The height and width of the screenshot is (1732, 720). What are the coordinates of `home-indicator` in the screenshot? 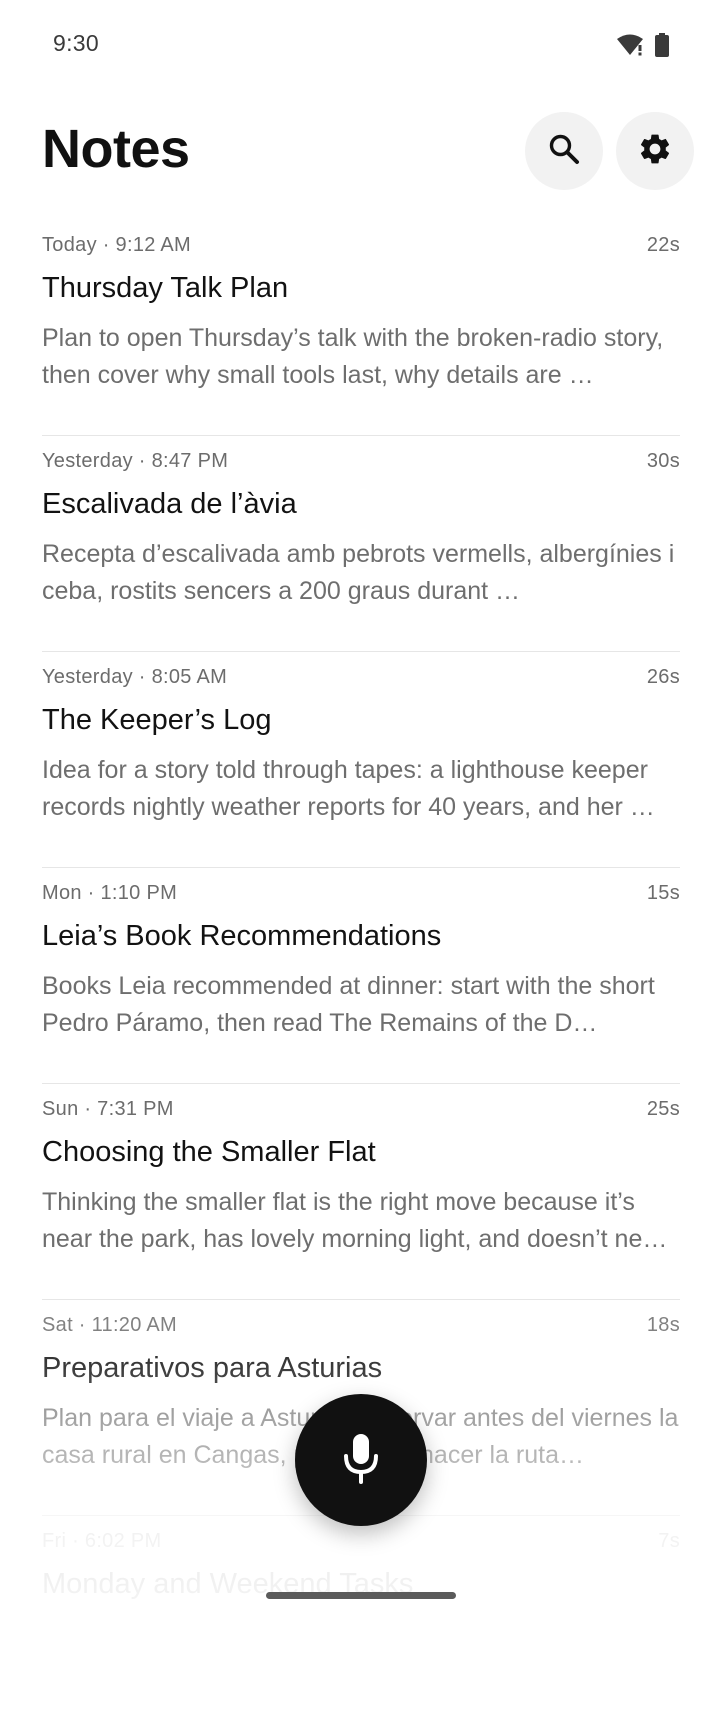 It's located at (361, 1595).